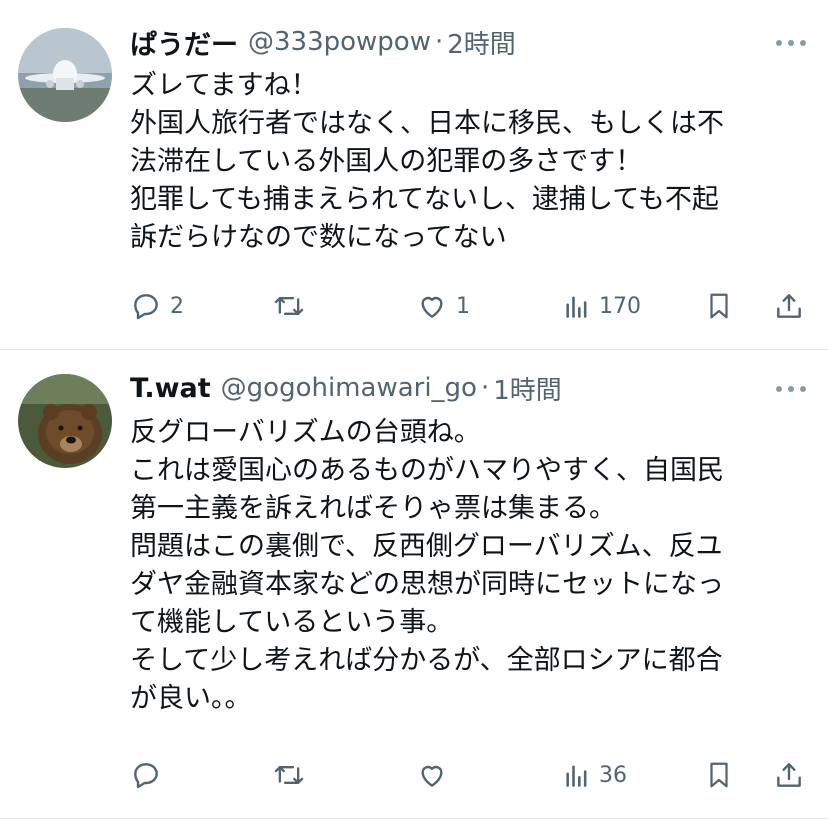  What do you see at coordinates (184, 42) in the screenshot?
I see `display-name: ぱうだー` at bounding box center [184, 42].